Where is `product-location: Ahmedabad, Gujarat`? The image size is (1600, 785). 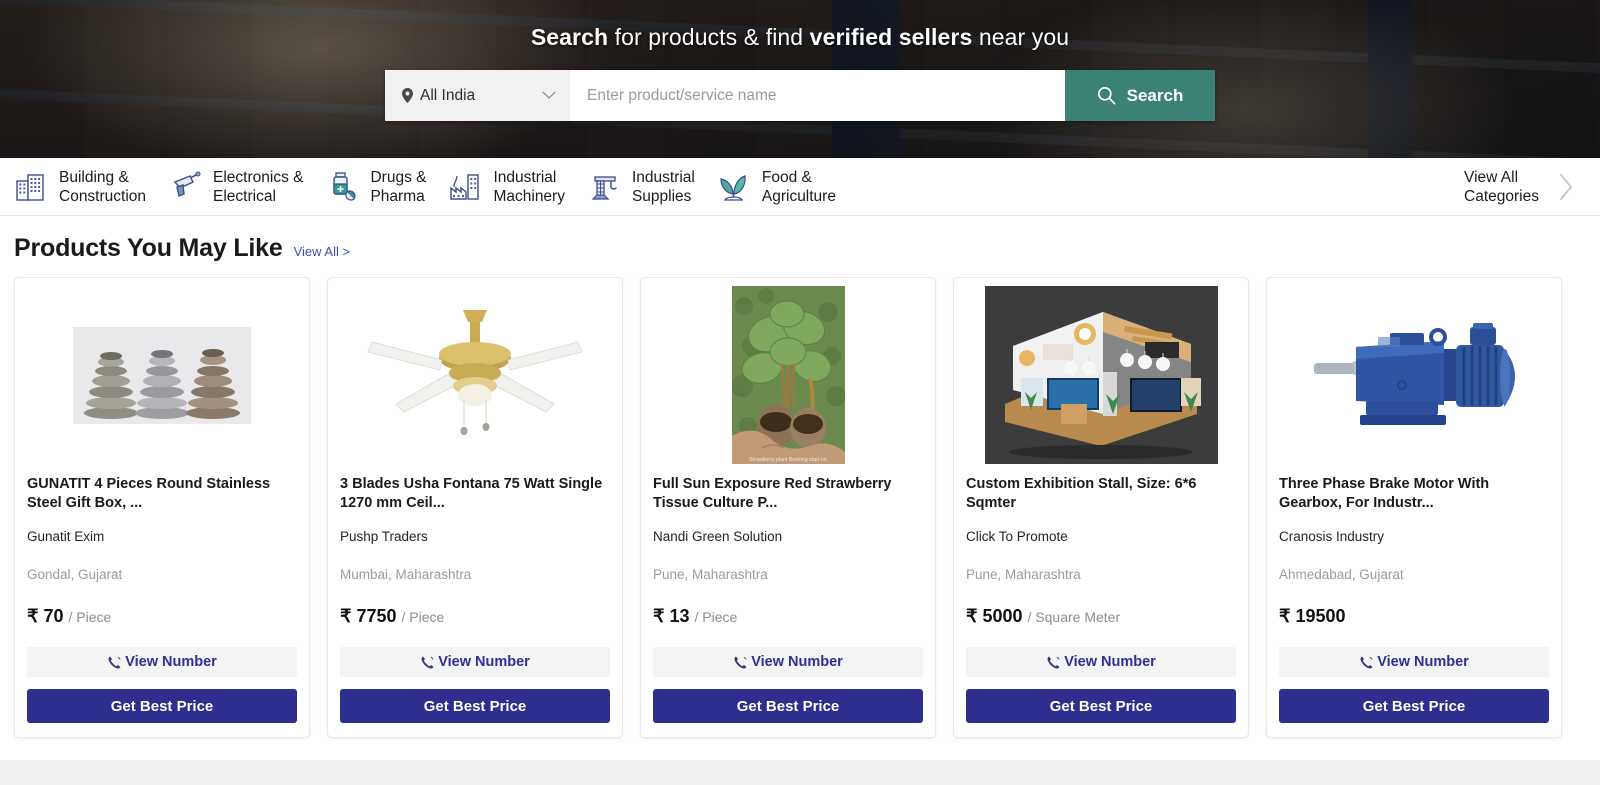
product-location: Ahmedabad, Gujarat is located at coordinates (1341, 574).